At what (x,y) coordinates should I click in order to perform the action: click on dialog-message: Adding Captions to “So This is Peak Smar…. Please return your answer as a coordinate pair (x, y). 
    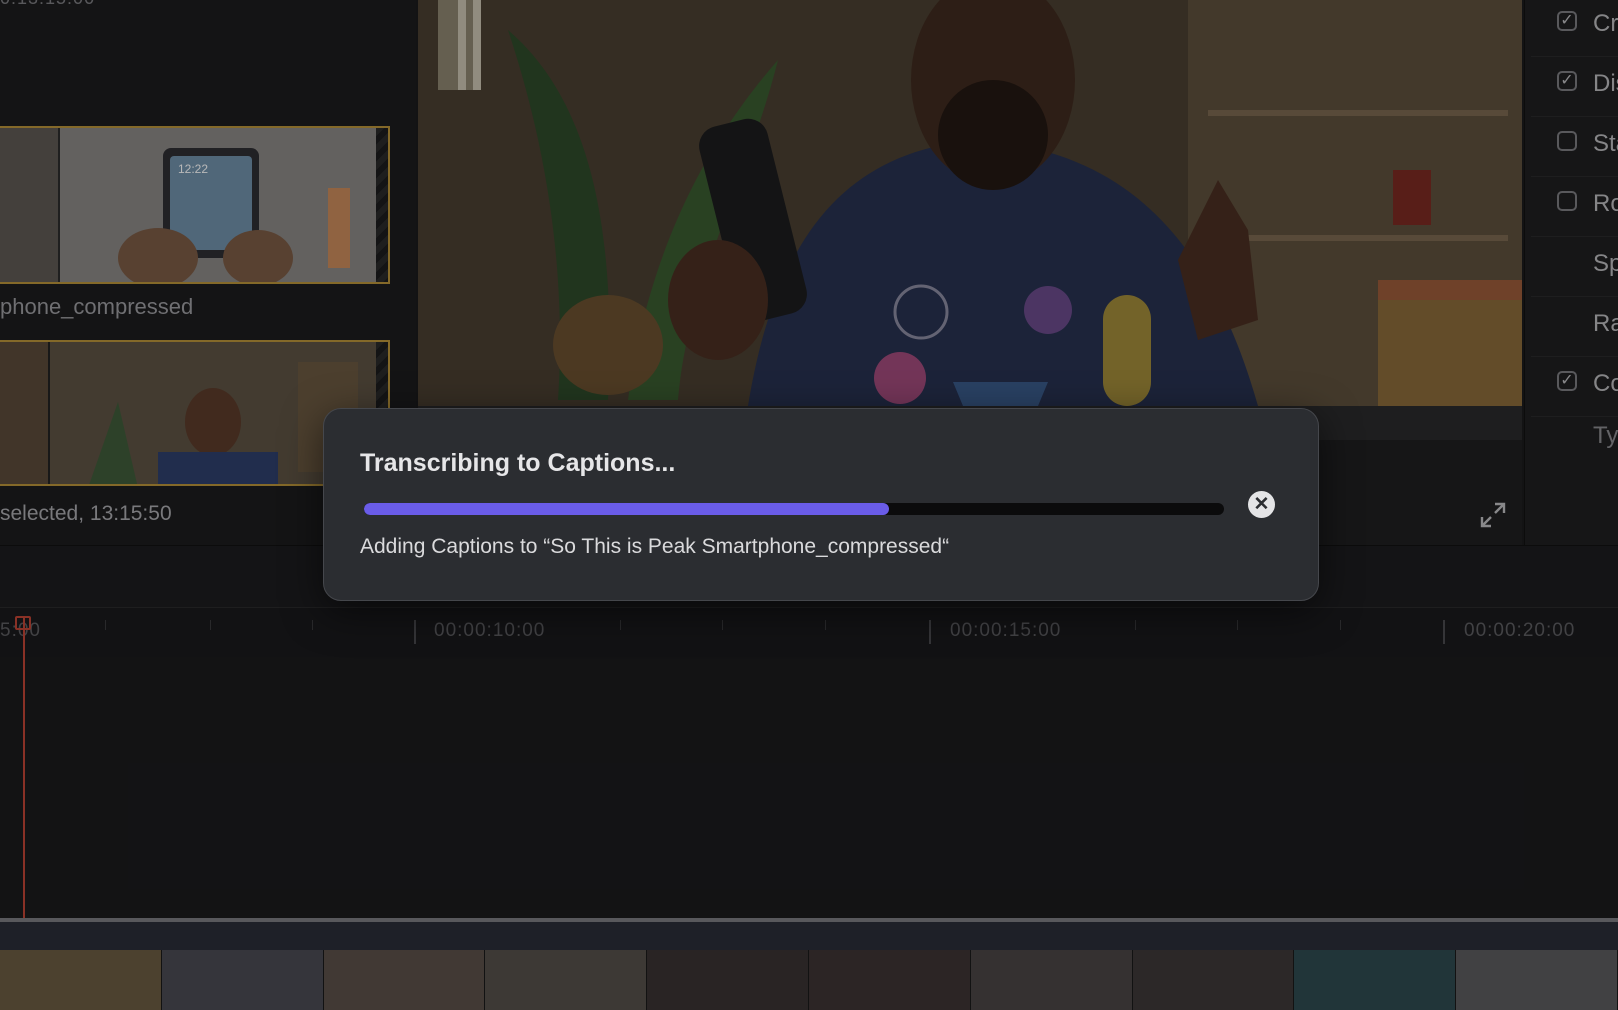
    Looking at the image, I should click on (655, 546).